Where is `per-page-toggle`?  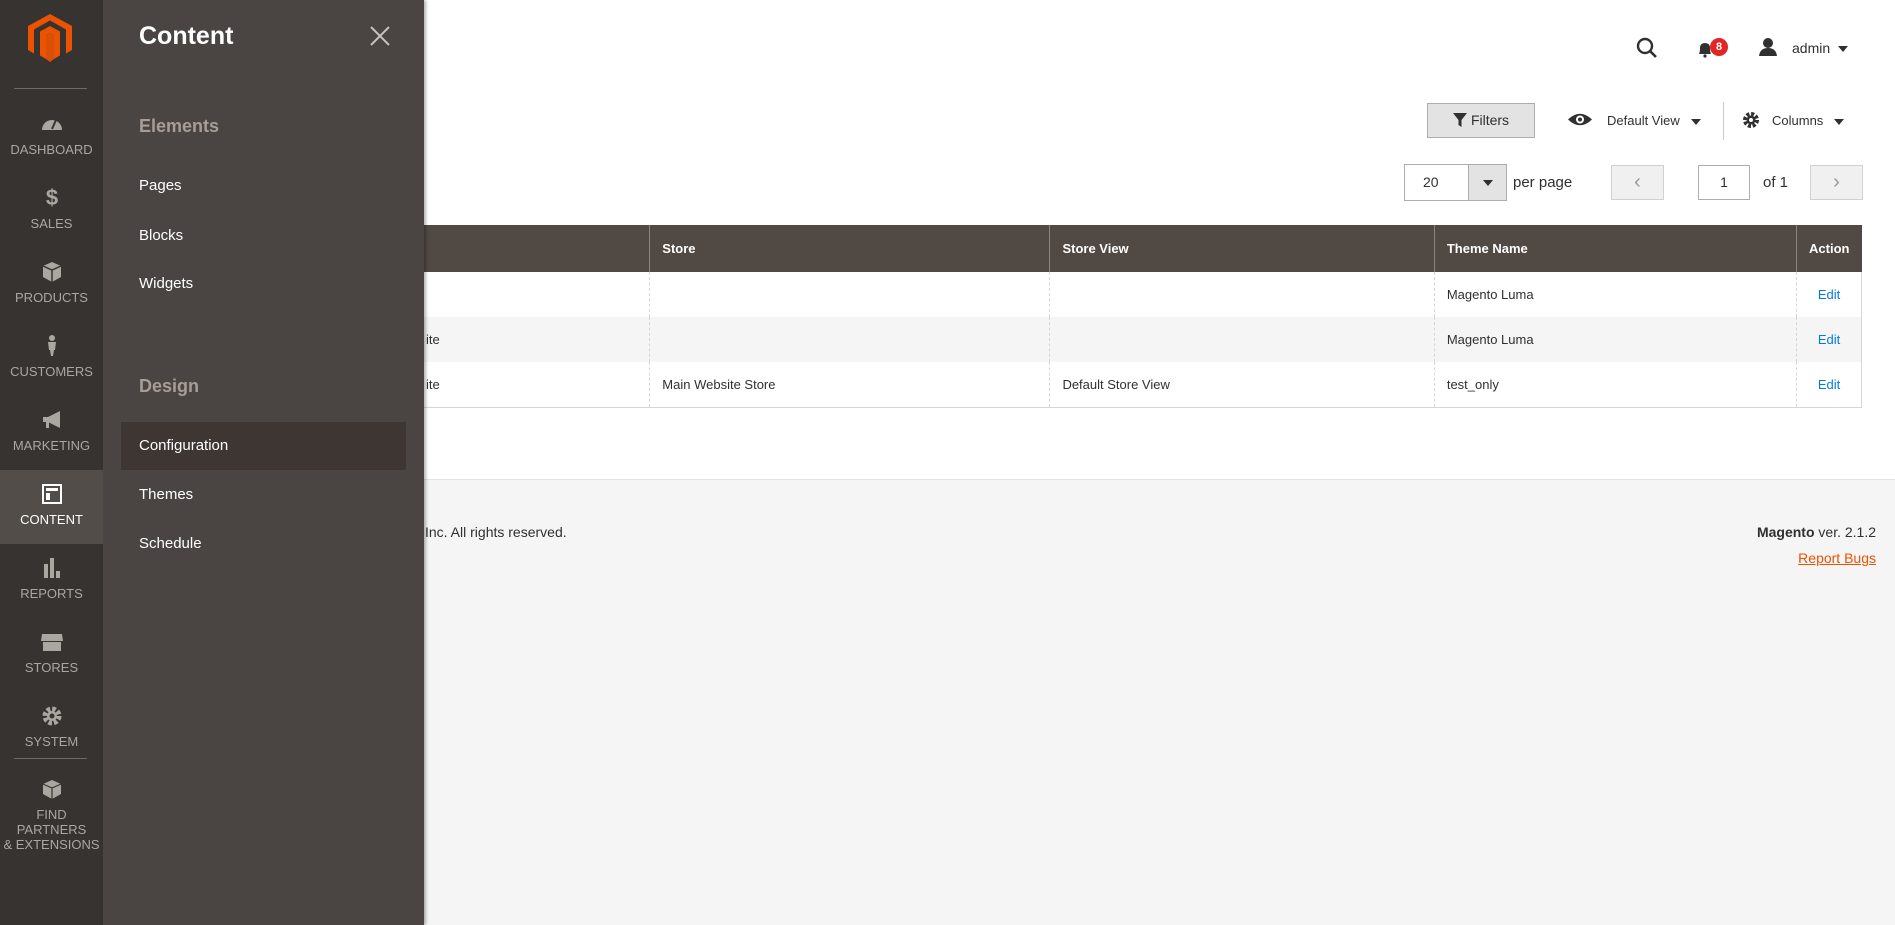
per-page-toggle is located at coordinates (1487, 182).